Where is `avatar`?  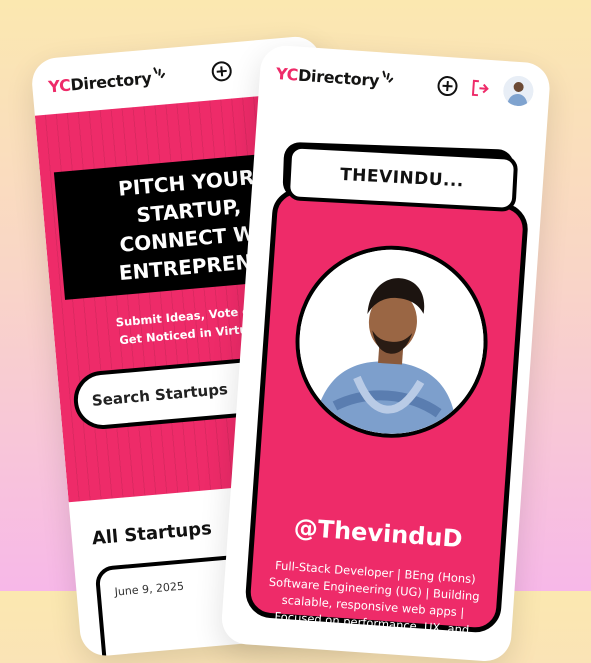
avatar is located at coordinates (518, 91).